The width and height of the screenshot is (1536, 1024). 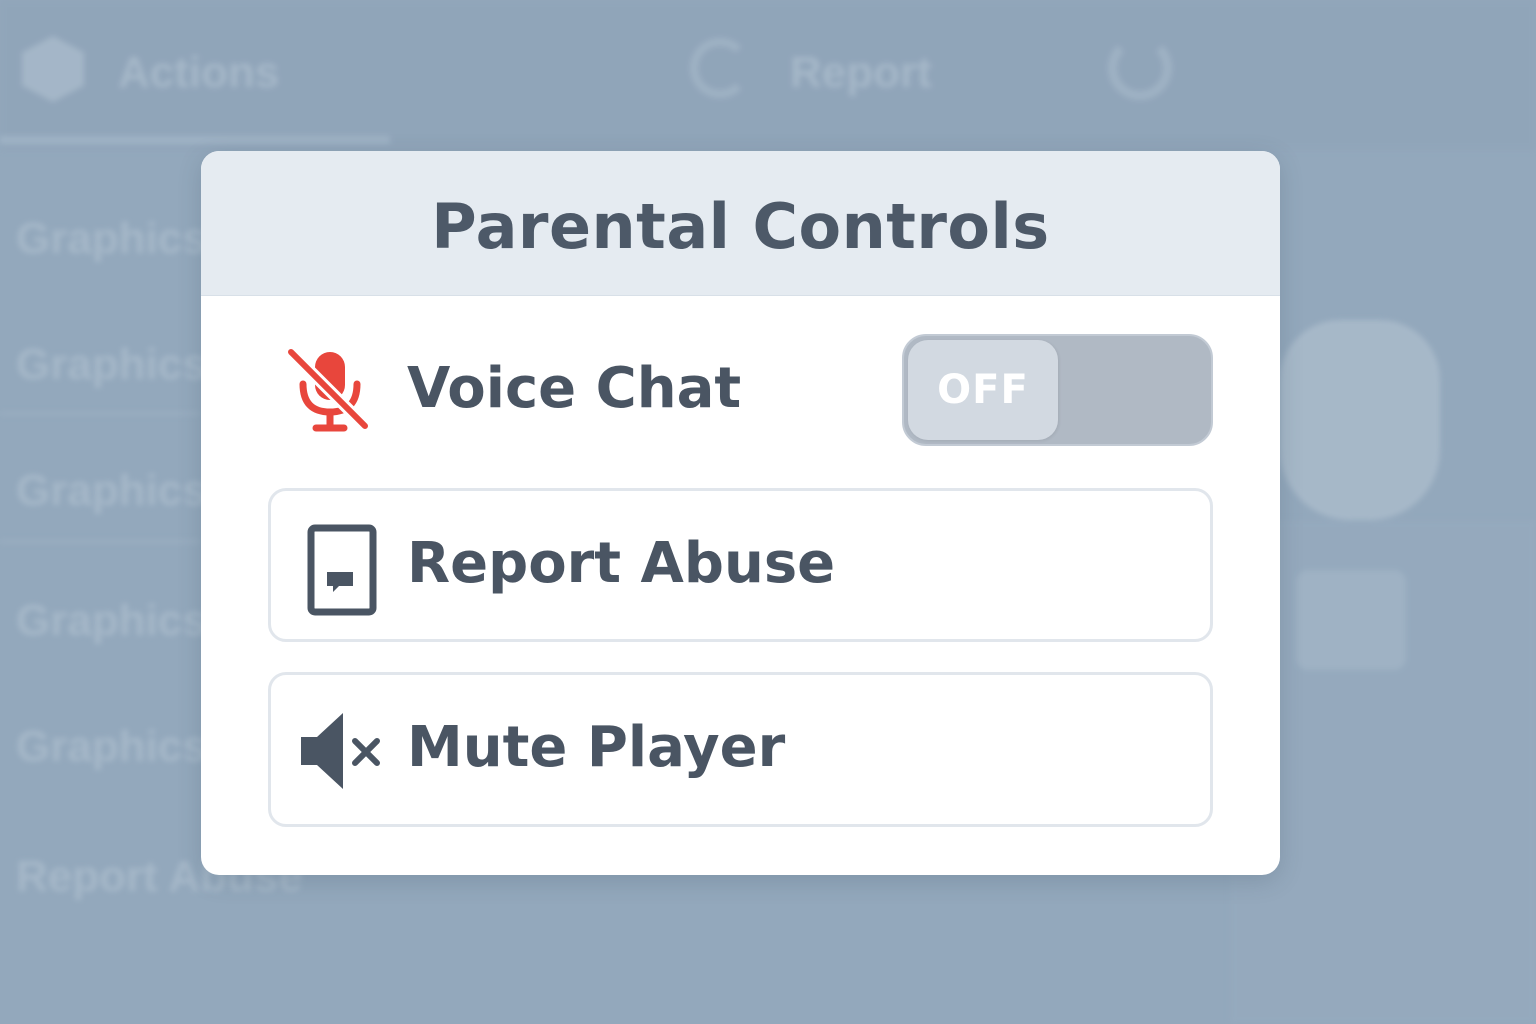 I want to click on mute-player-button: Mute Player, so click(x=740, y=749).